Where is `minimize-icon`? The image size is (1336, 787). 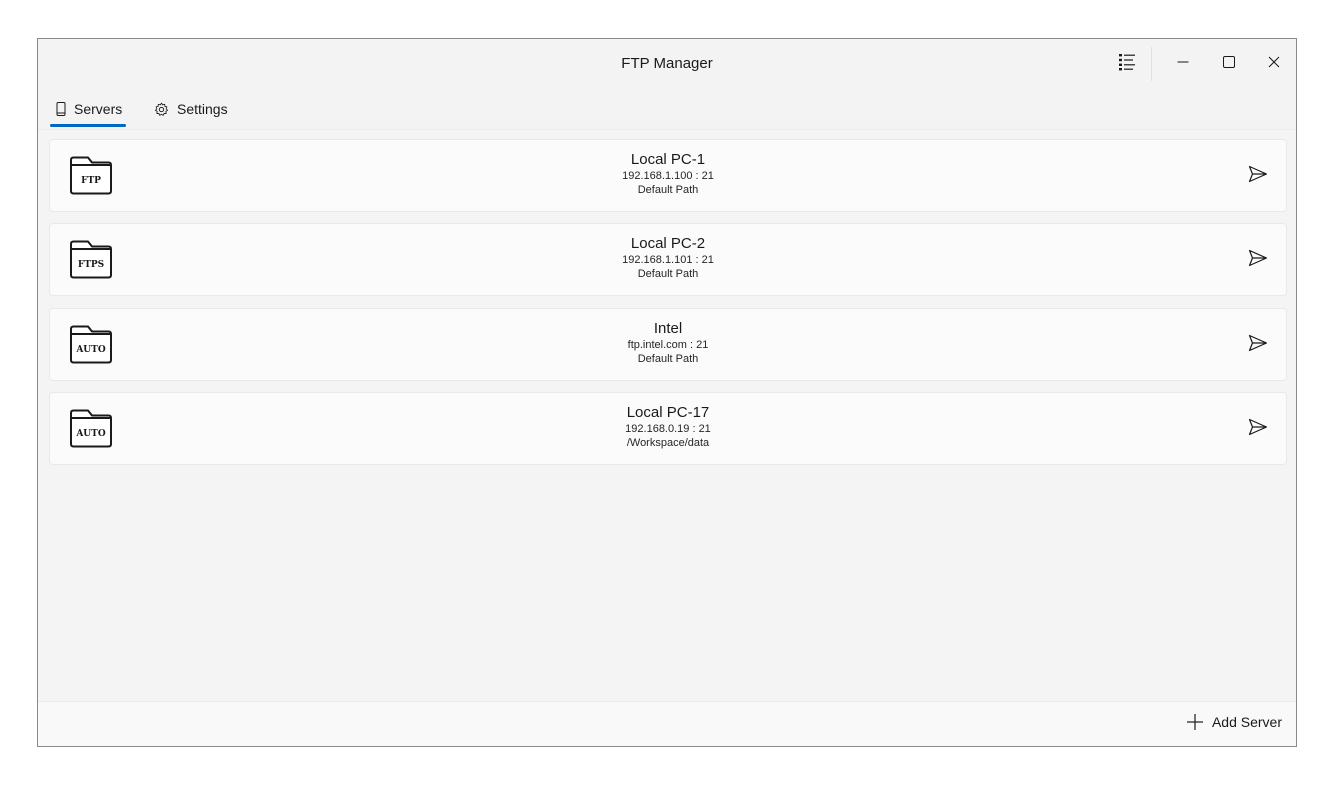 minimize-icon is located at coordinates (1183, 64).